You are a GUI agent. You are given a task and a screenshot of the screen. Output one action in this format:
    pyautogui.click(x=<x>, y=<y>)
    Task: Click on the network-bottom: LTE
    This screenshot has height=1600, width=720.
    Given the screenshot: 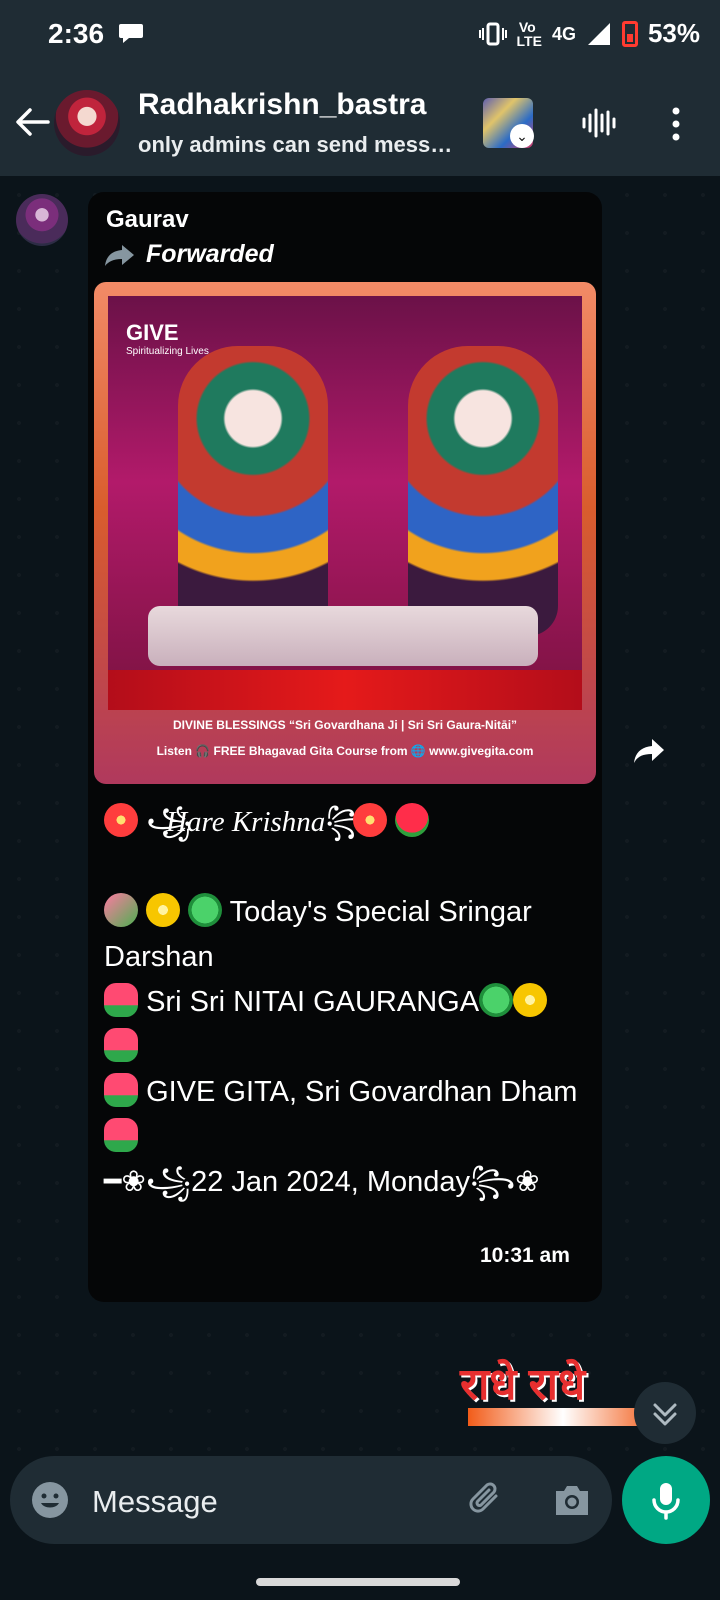 What is the action you would take?
    pyautogui.click(x=529, y=40)
    